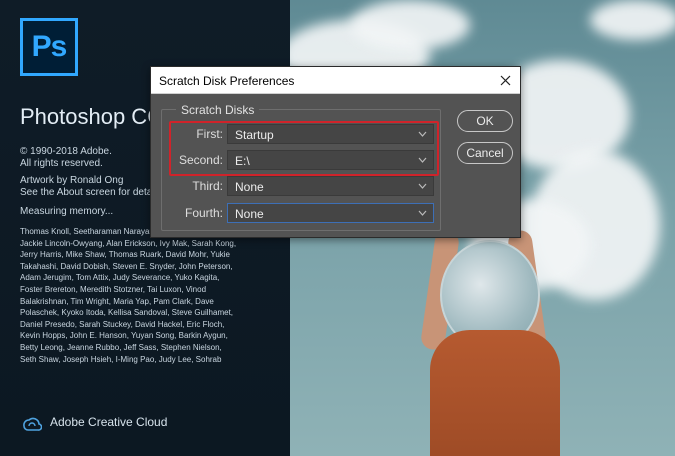 Image resolution: width=675 pixels, height=456 pixels. Describe the element at coordinates (304, 148) in the screenshot. I see `highlight-annotation` at that location.